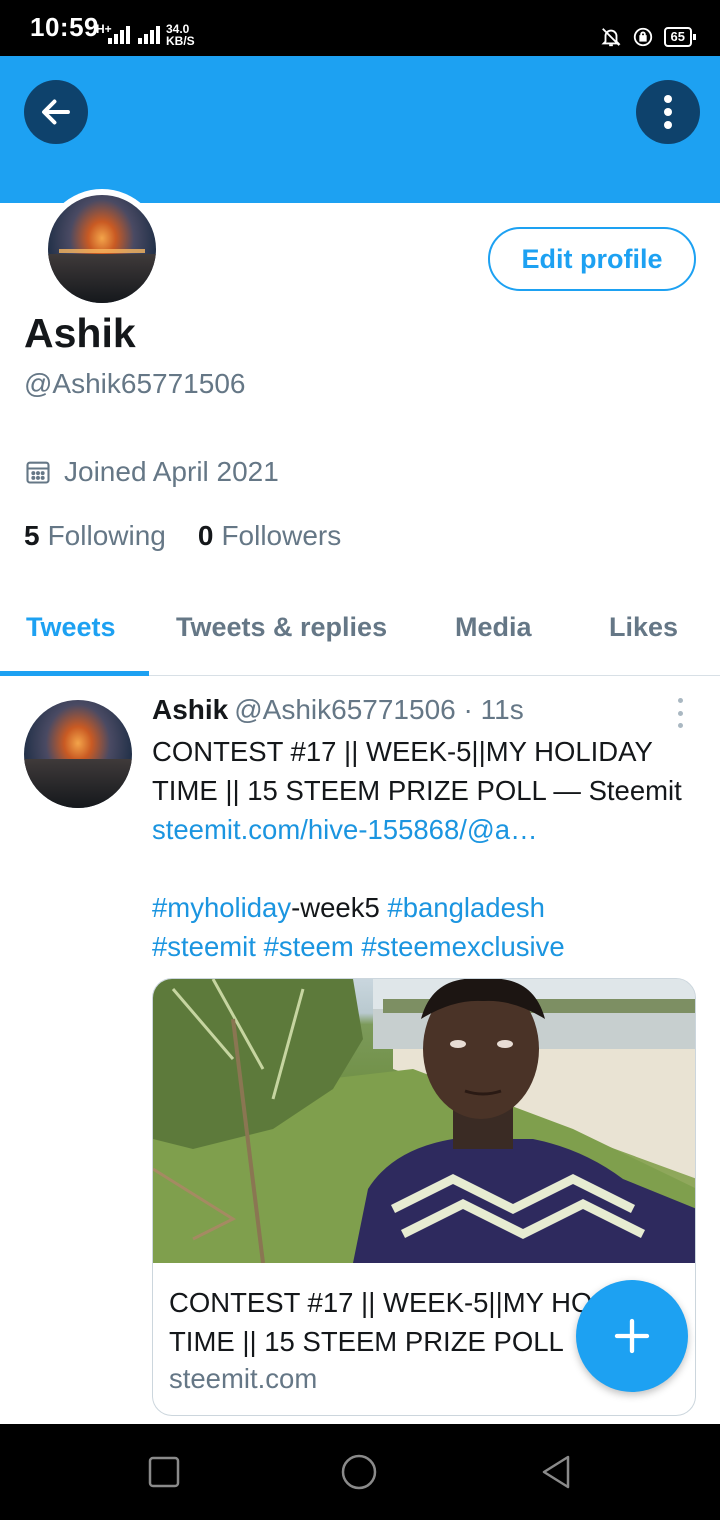 The width and height of the screenshot is (720, 1520). What do you see at coordinates (642, 37) in the screenshot?
I see `lock-rotation-icon` at bounding box center [642, 37].